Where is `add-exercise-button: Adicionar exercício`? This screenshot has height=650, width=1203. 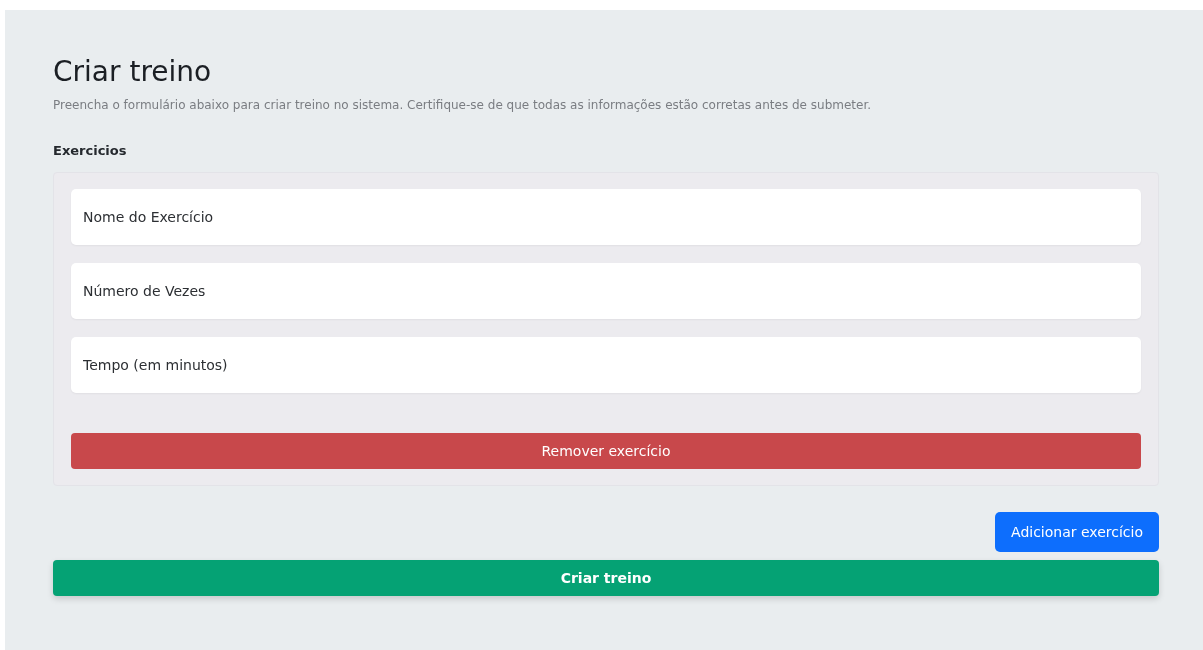 add-exercise-button: Adicionar exercício is located at coordinates (1077, 532).